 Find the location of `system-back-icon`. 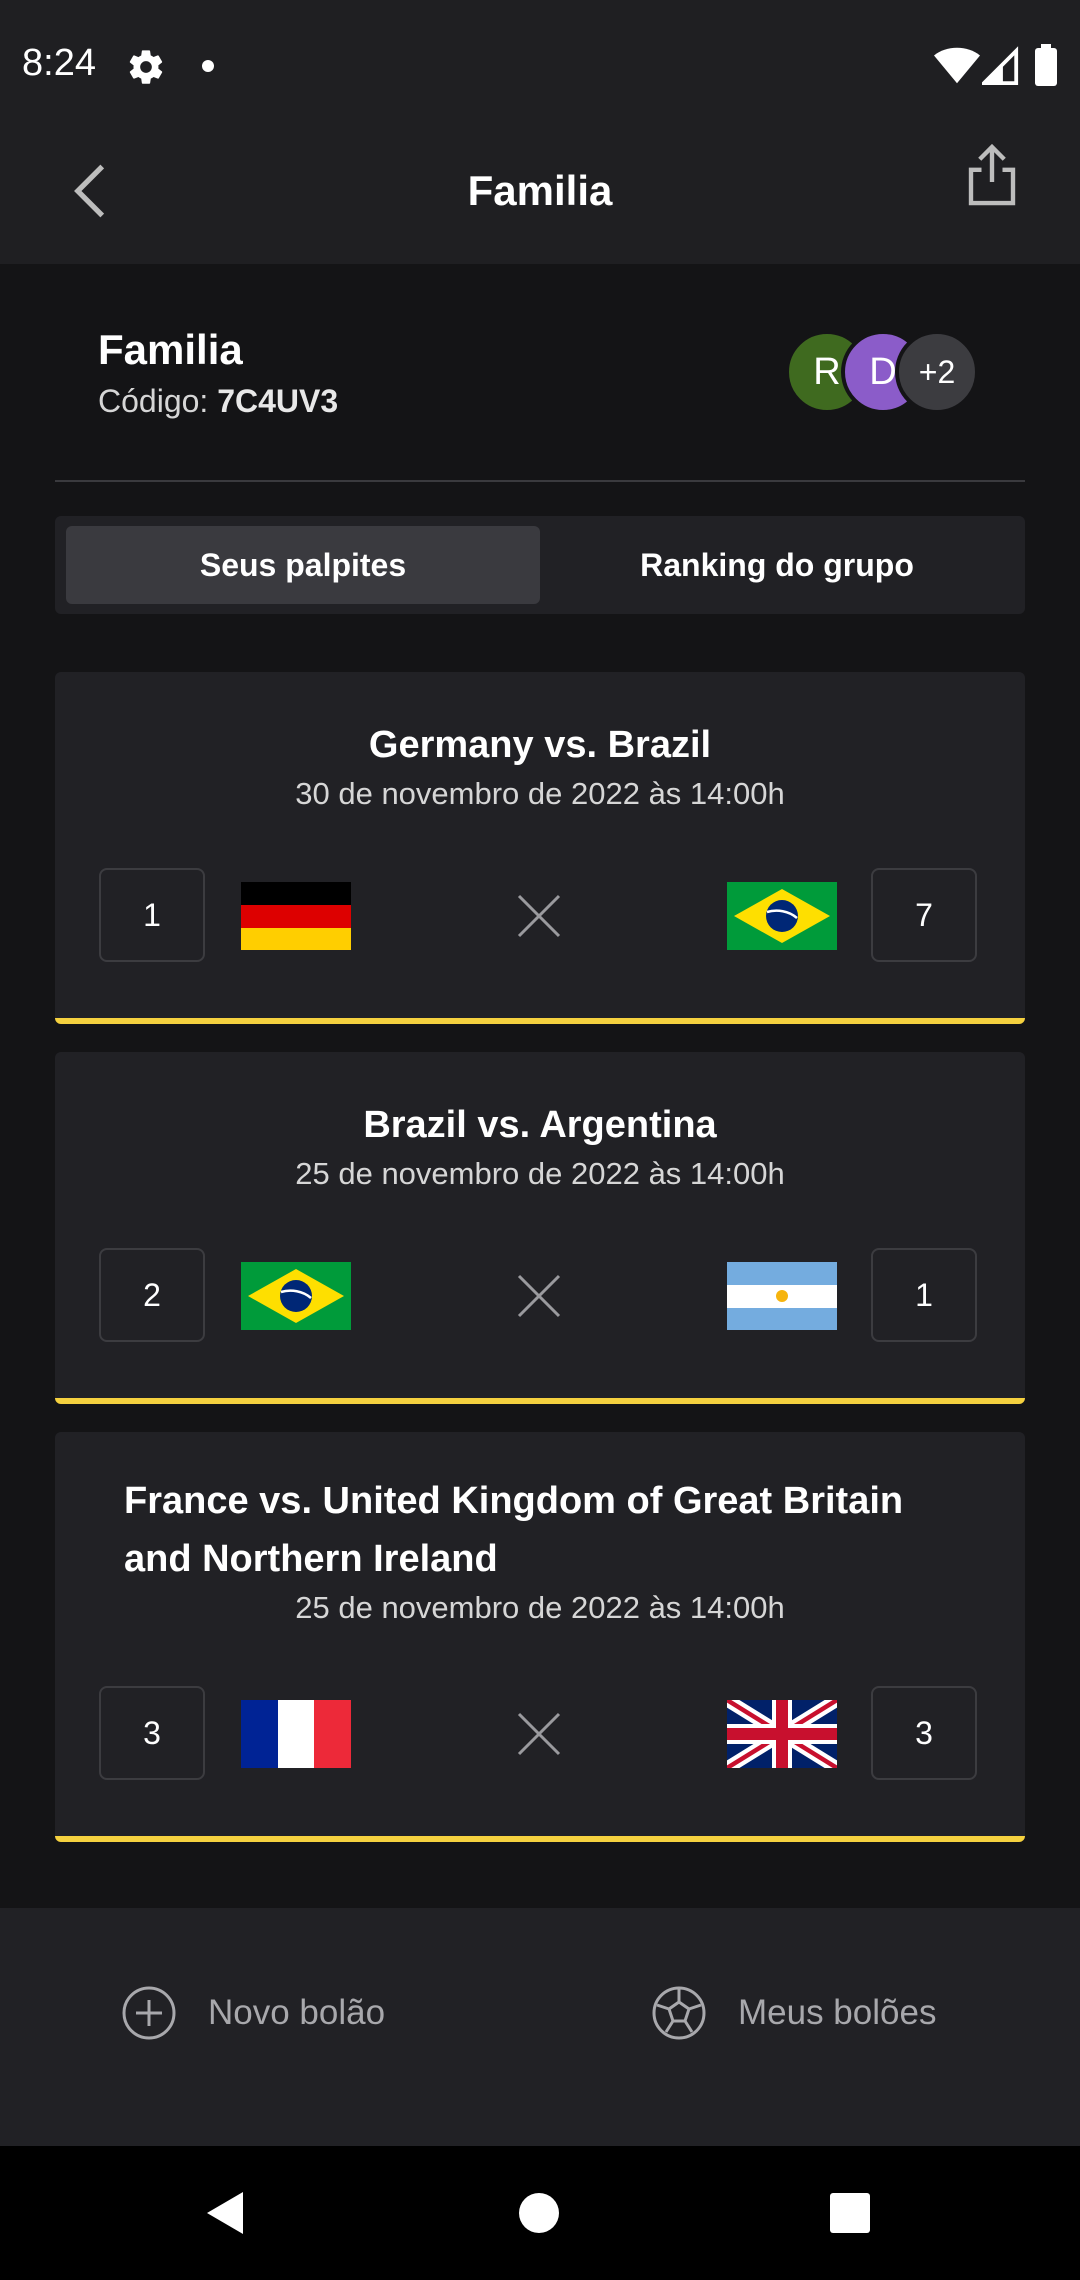

system-back-icon is located at coordinates (225, 2213).